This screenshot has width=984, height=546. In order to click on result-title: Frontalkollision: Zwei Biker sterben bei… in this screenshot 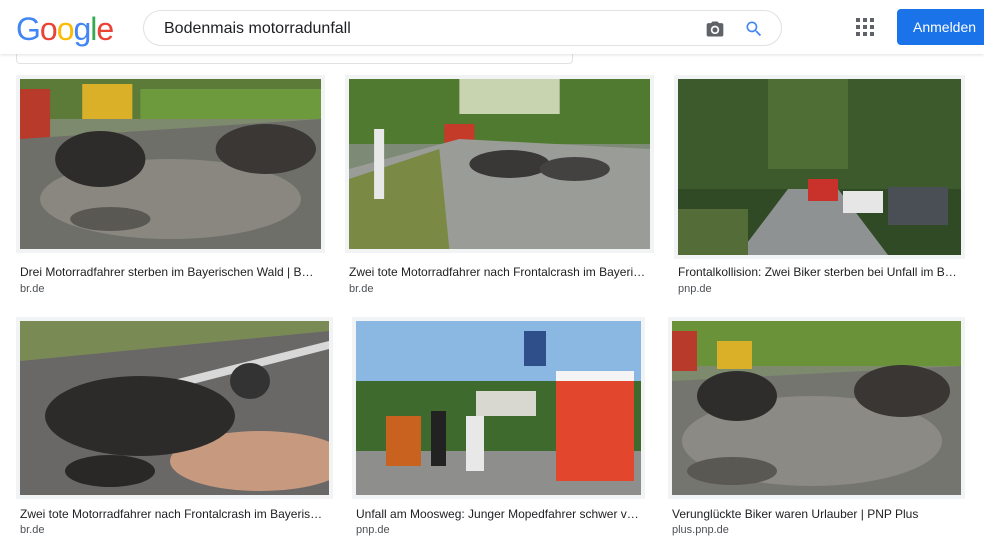, I will do `click(819, 272)`.